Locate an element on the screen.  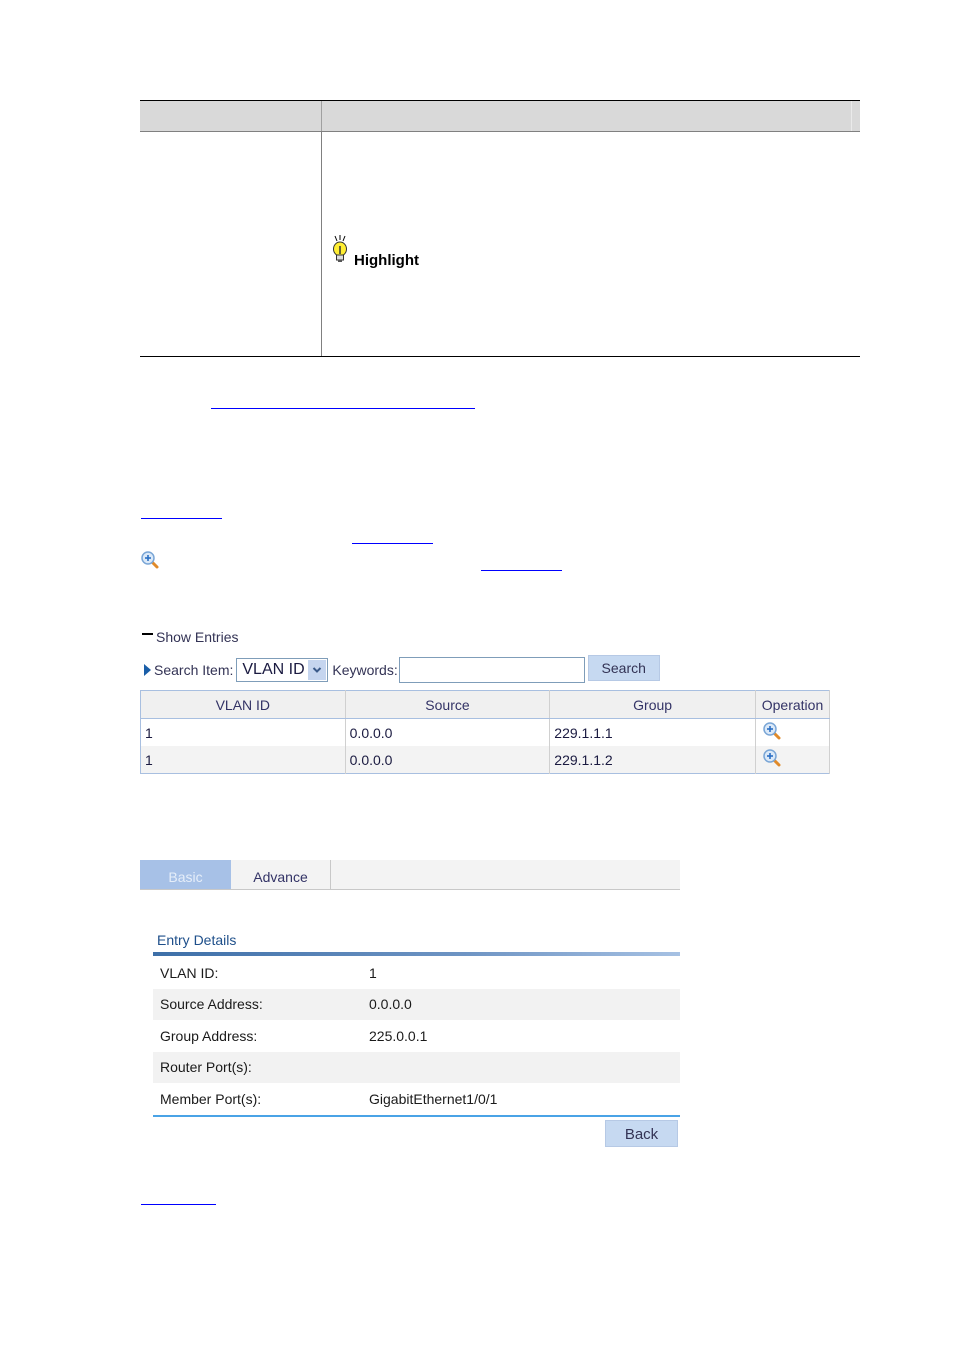
table-header-row: VLAN ID Source Group Operation is located at coordinates (485, 704).